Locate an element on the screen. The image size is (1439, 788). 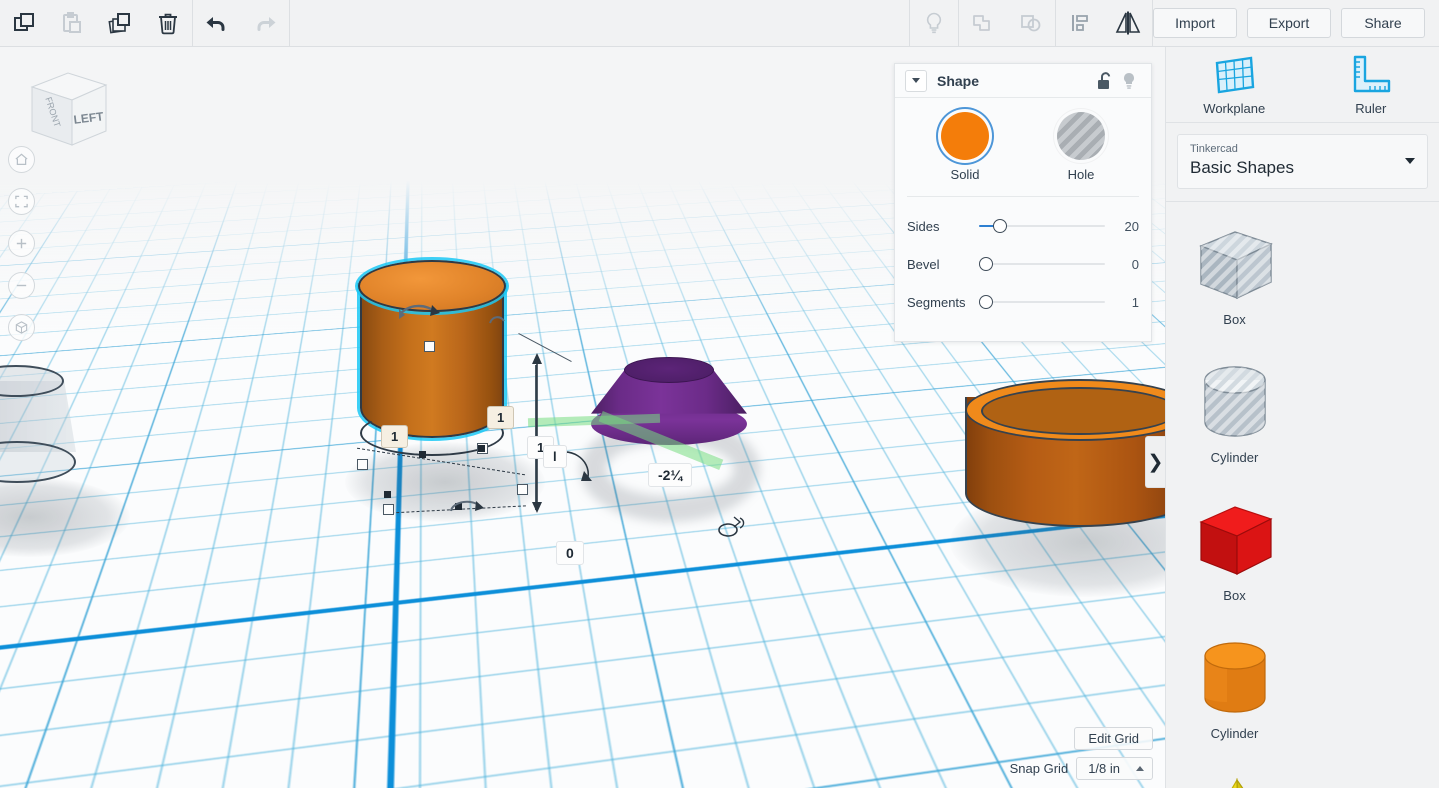
distance-label-purple: -2¼ is located at coordinates (670, 475).